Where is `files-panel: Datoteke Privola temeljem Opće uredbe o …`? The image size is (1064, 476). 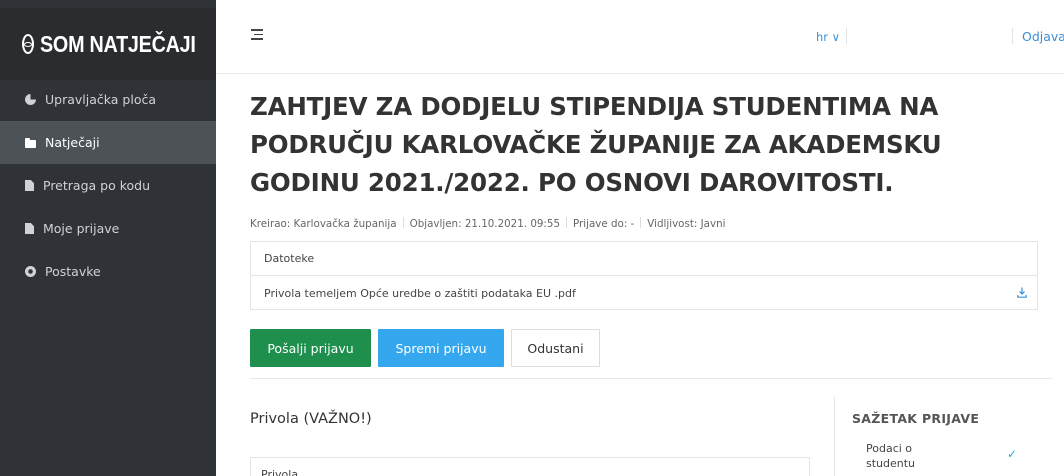
files-panel: Datoteke Privola temeljem Opće uredbe o … is located at coordinates (644, 275).